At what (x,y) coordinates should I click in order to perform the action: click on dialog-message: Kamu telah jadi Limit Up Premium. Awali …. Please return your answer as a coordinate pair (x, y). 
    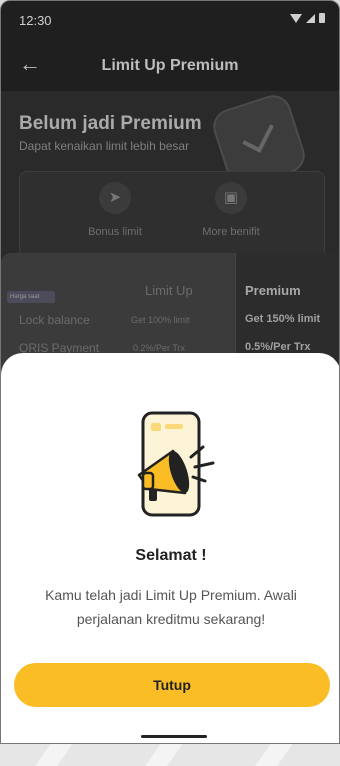
    Looking at the image, I should click on (171, 607).